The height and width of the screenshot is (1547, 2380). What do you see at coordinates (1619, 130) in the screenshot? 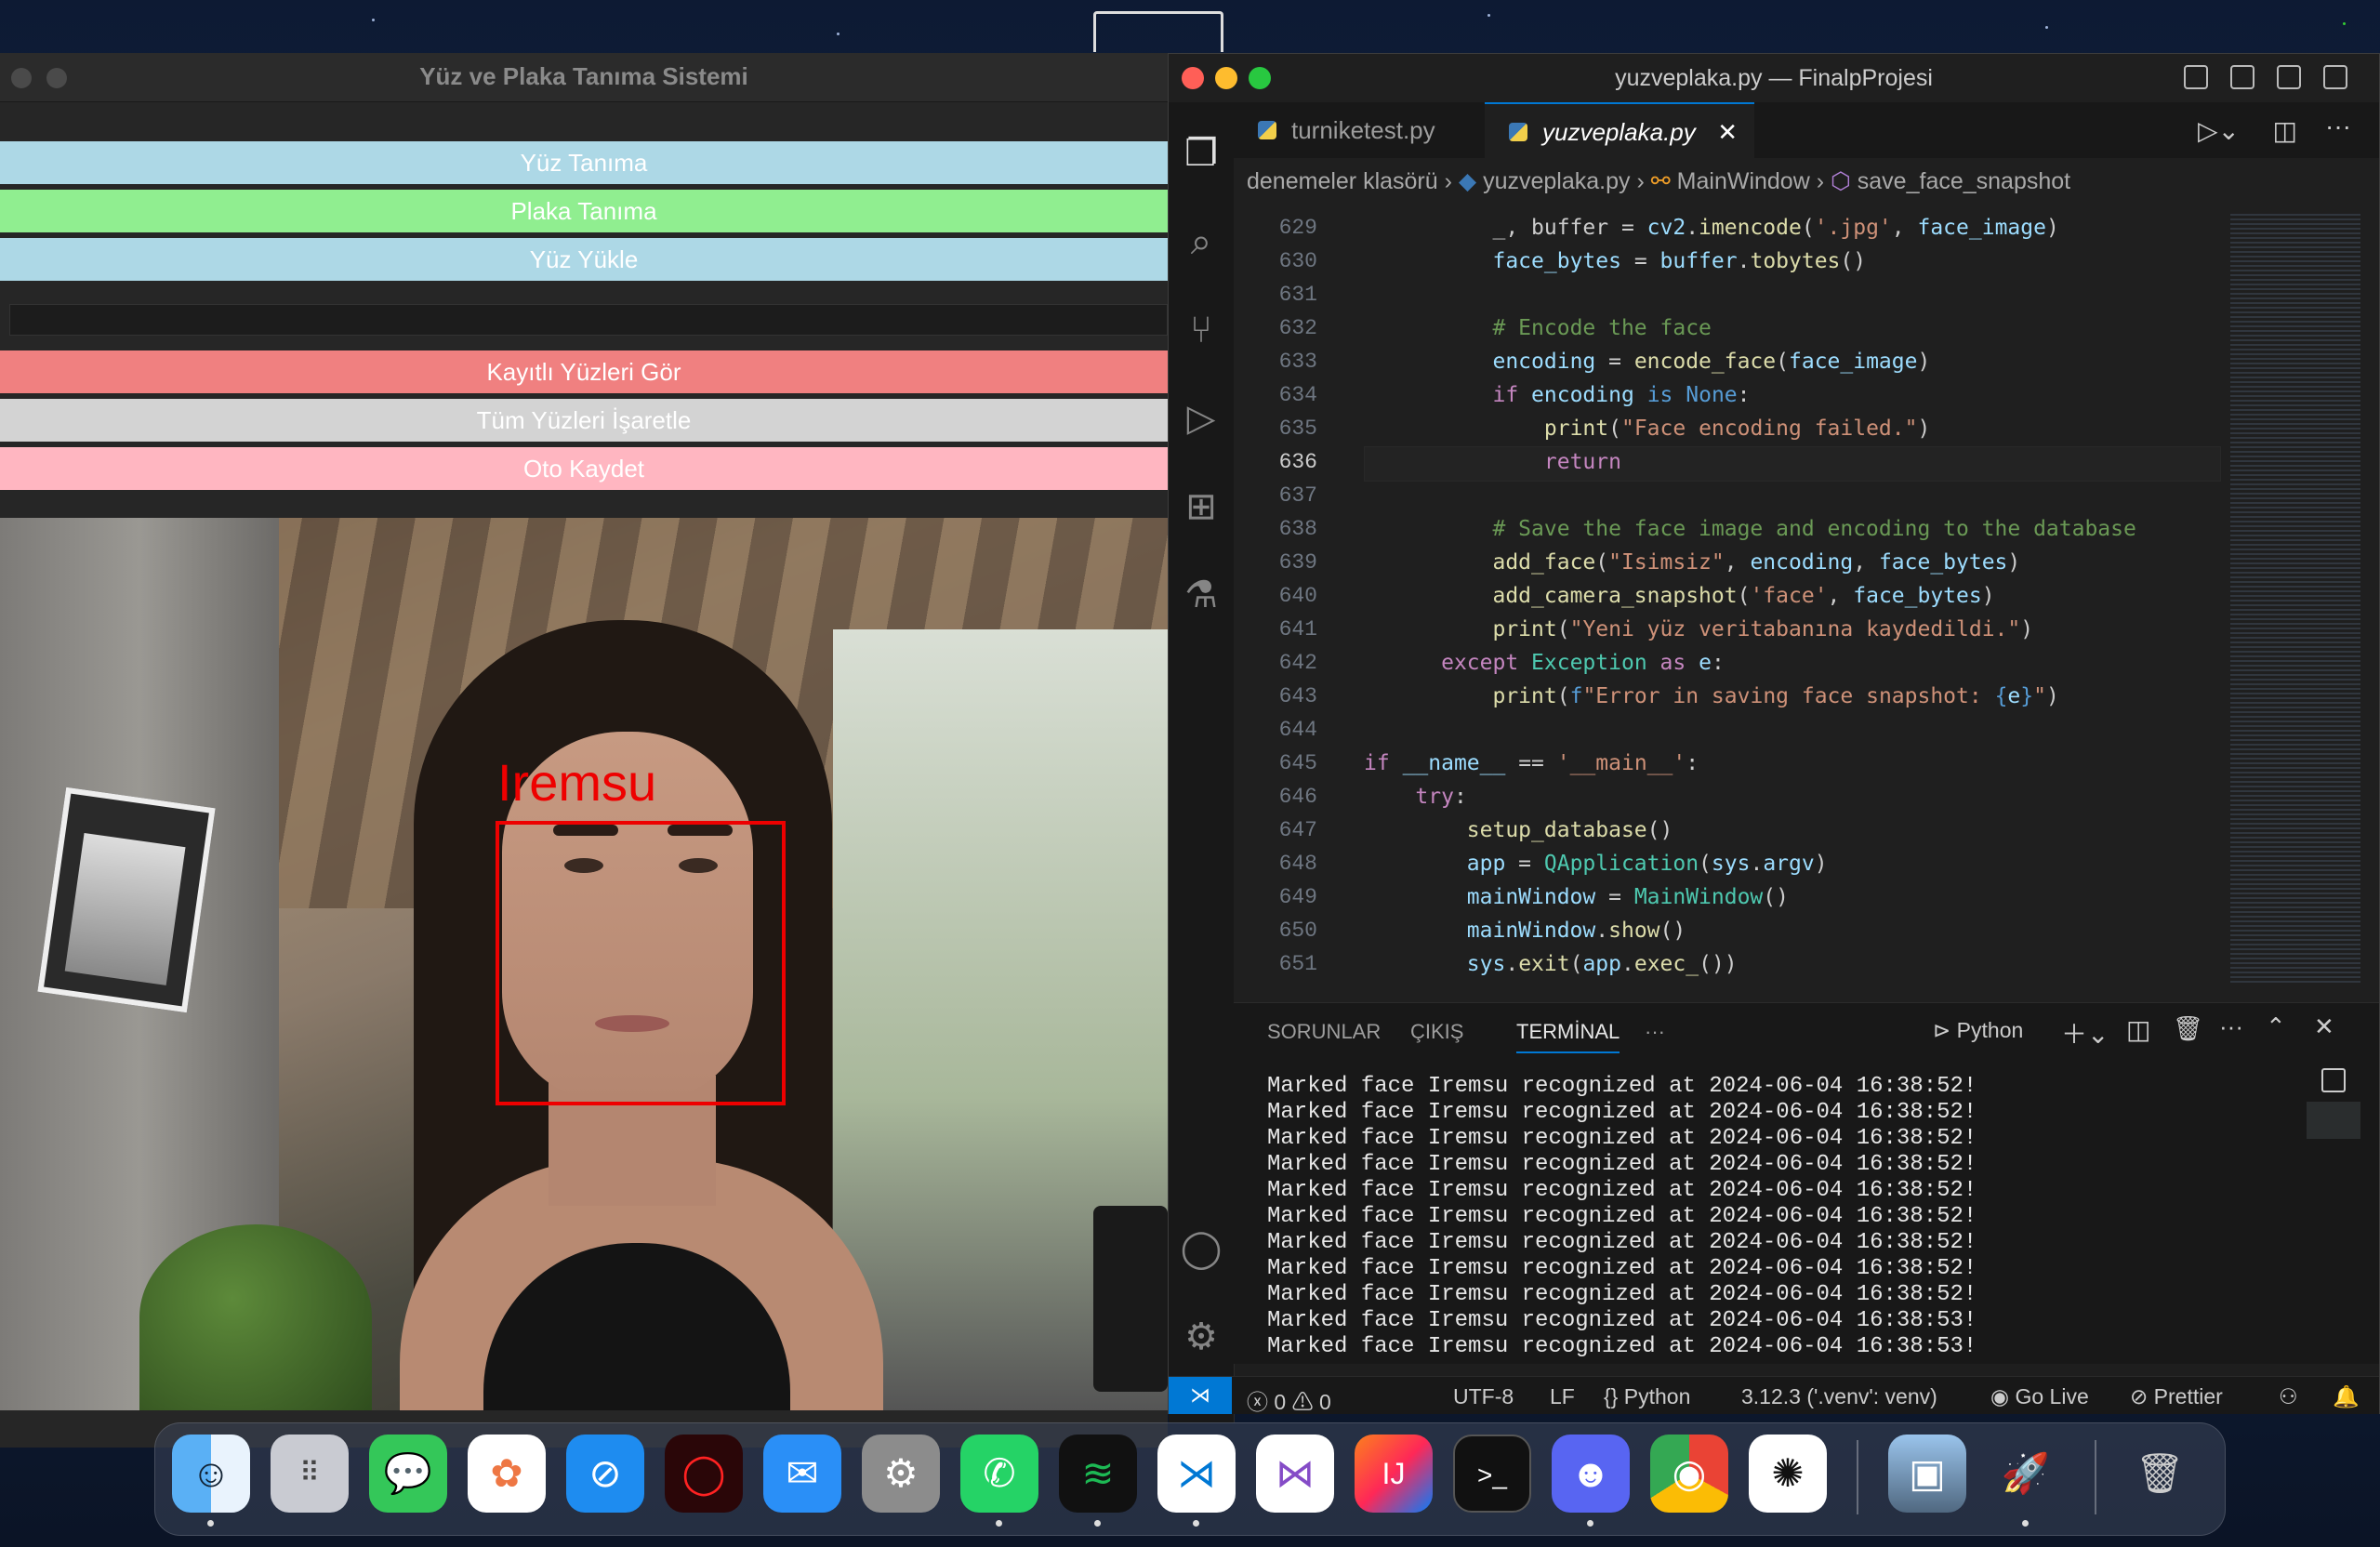
I see `tab-yuzveplaka: yuzveplaka.py ✕` at bounding box center [1619, 130].